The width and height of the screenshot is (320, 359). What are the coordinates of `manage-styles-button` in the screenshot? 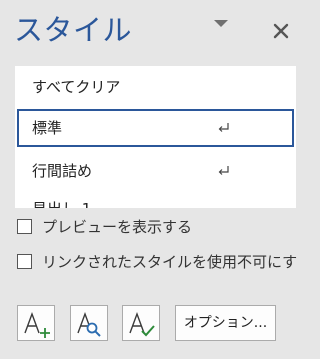 It's located at (141, 323).